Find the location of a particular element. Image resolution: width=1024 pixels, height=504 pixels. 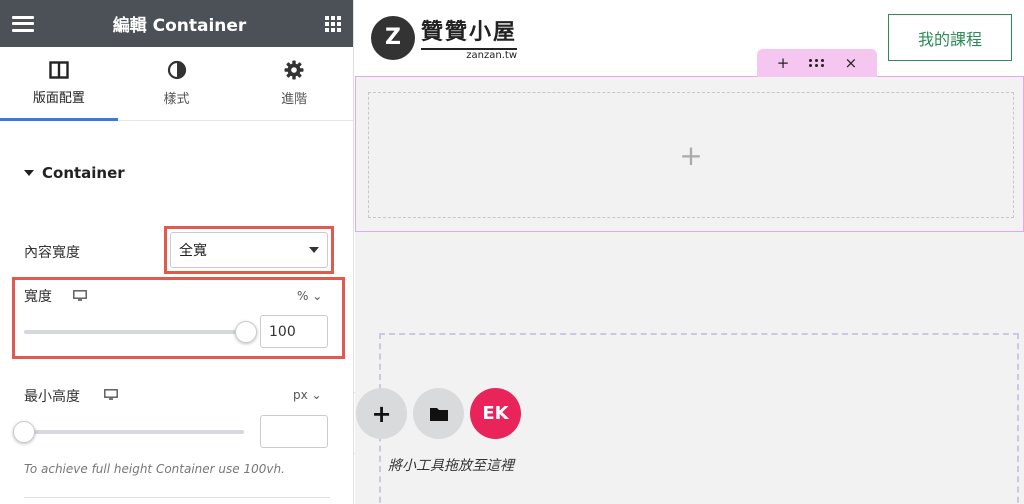

tab-layout-label: 版面配置 is located at coordinates (58, 98).